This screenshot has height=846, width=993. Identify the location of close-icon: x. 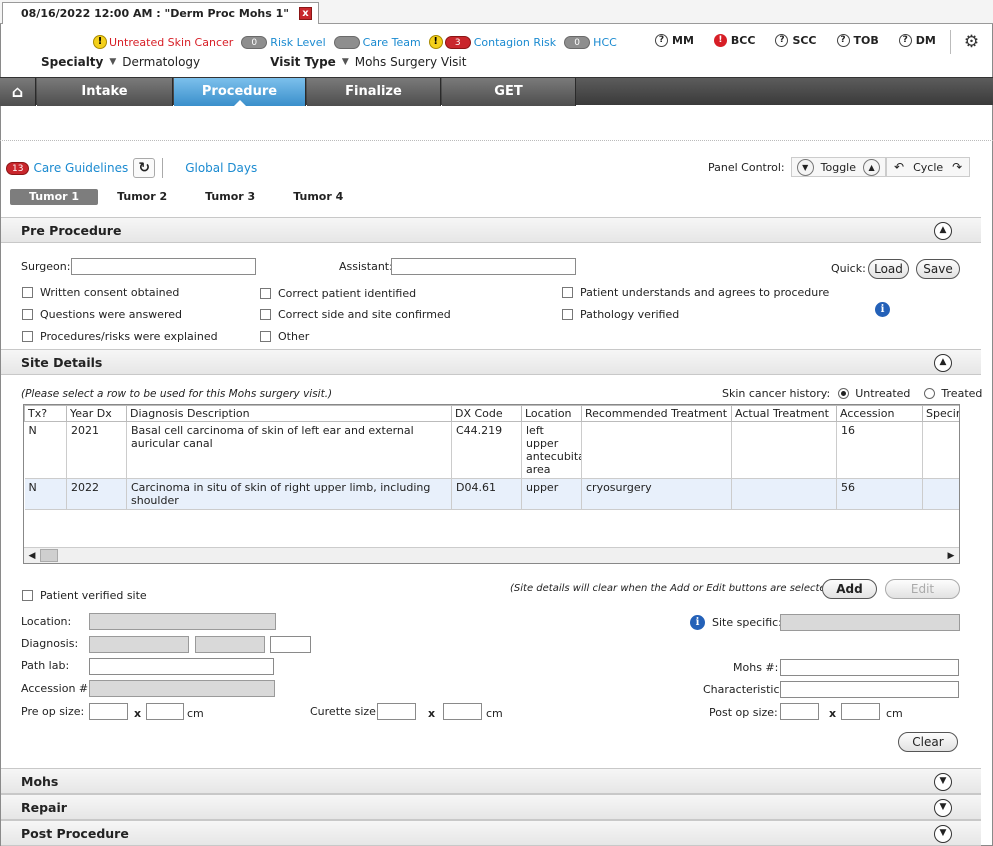
(305, 13).